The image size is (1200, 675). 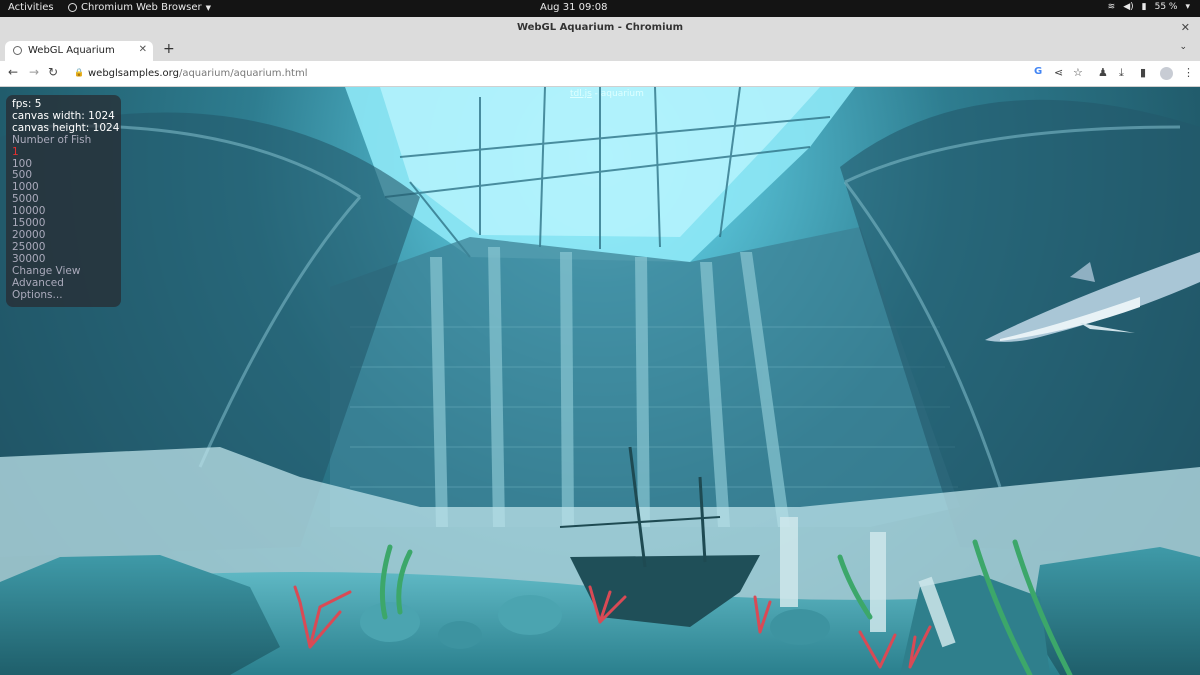 I want to click on window-title: WebGL Aquarium - Chromium, so click(x=600, y=27).